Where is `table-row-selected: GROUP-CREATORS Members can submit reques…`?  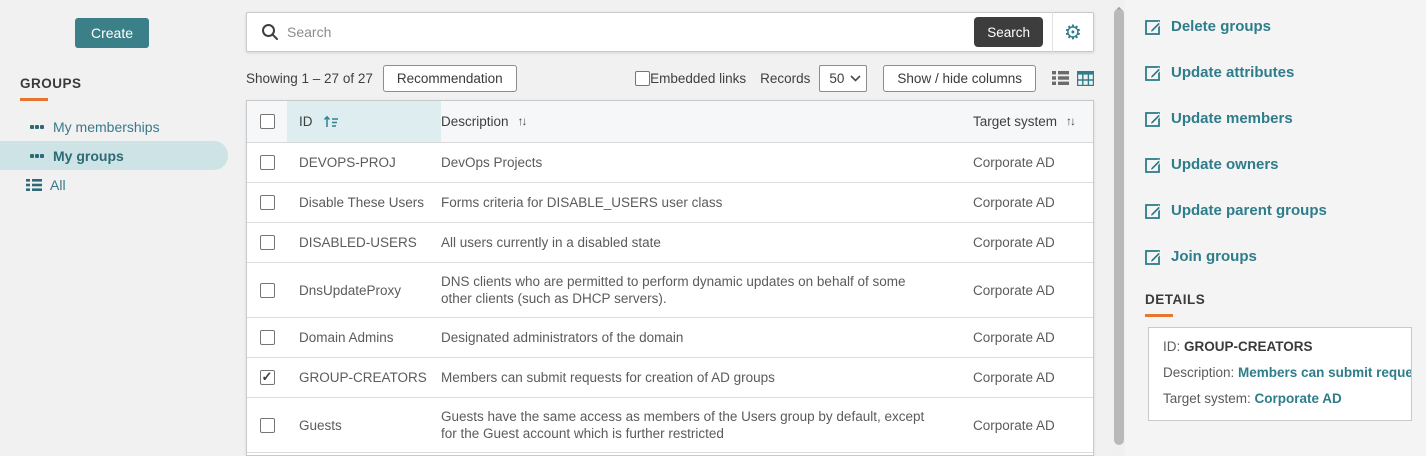
table-row-selected: GROUP-CREATORS Members can submit reques… is located at coordinates (670, 378).